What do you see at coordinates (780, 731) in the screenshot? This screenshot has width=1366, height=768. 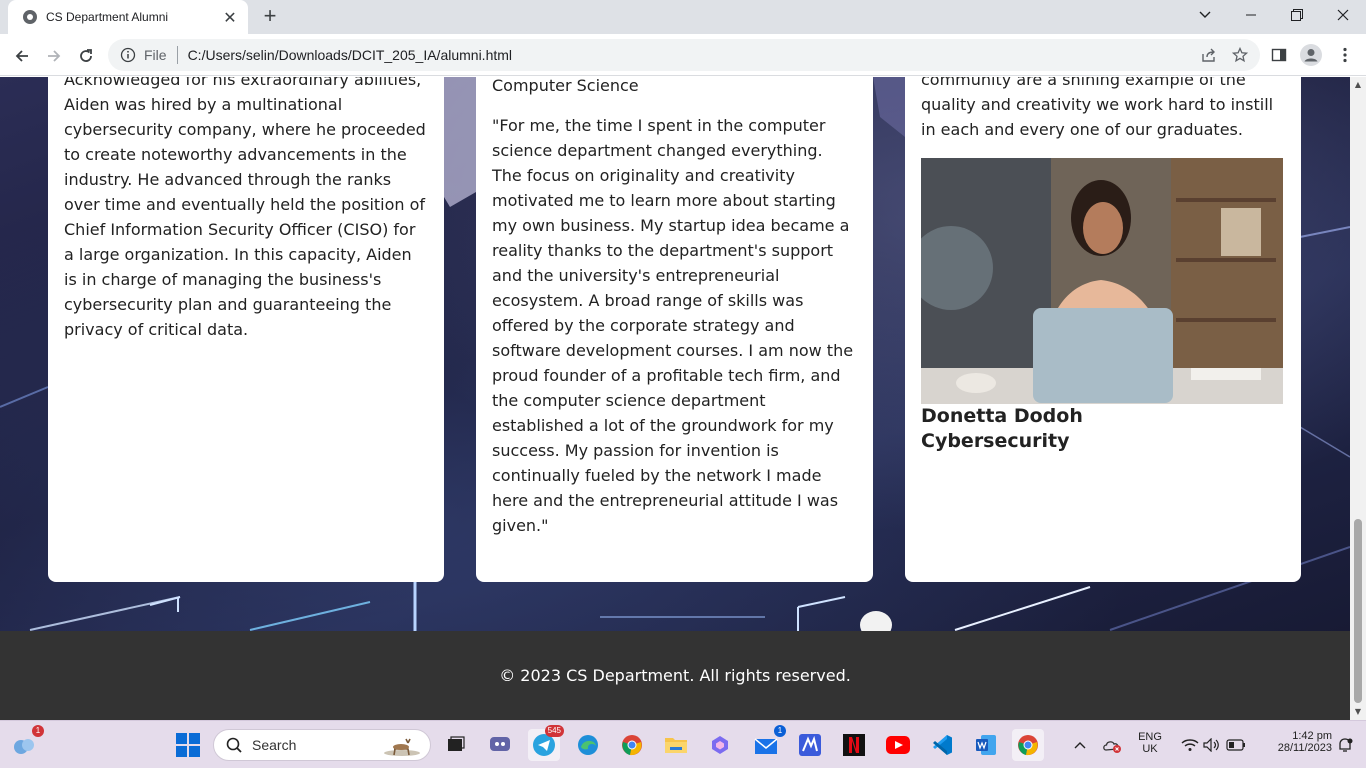 I see `mail-unread-badge: 1` at bounding box center [780, 731].